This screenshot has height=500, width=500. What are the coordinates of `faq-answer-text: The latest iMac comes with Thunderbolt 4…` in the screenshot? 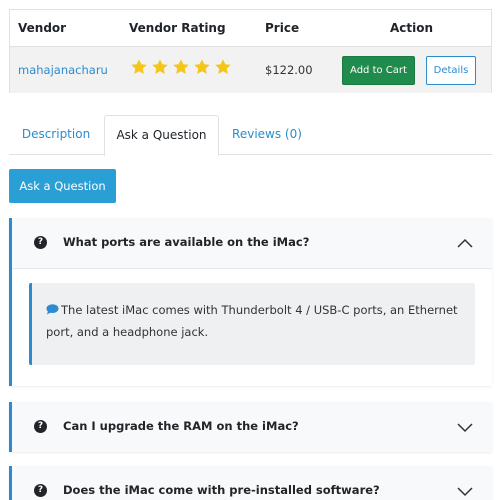 It's located at (252, 321).